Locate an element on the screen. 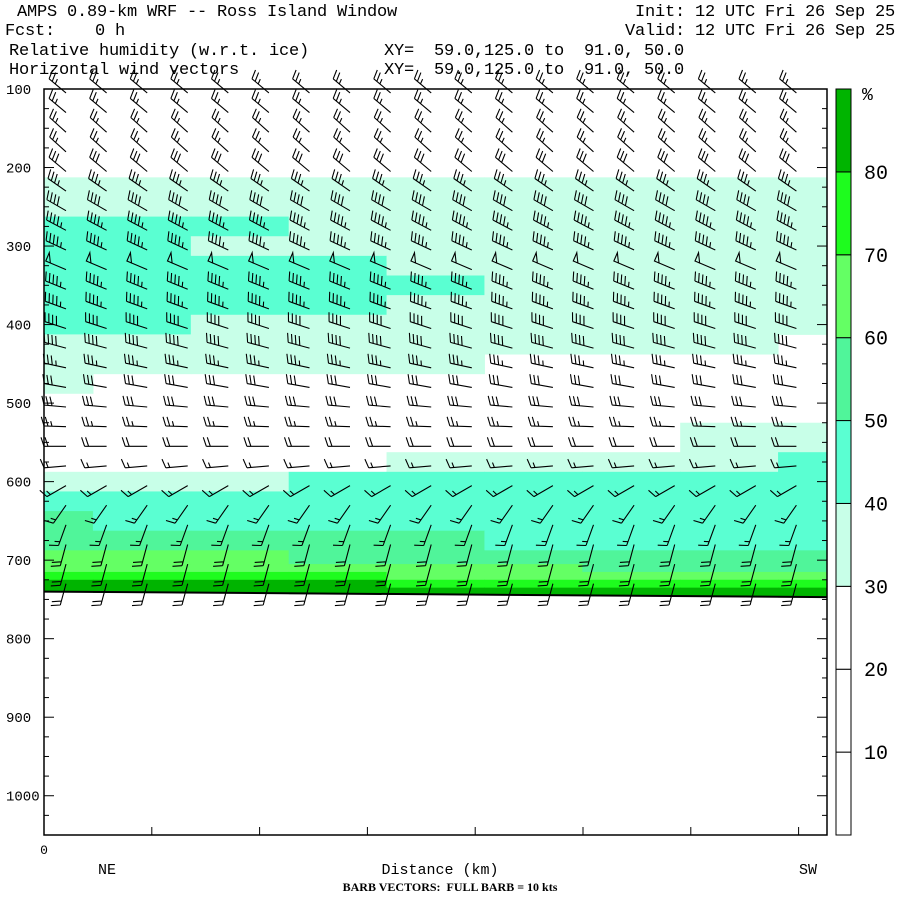  x-axis-title: Distance (km) is located at coordinates (439, 870).